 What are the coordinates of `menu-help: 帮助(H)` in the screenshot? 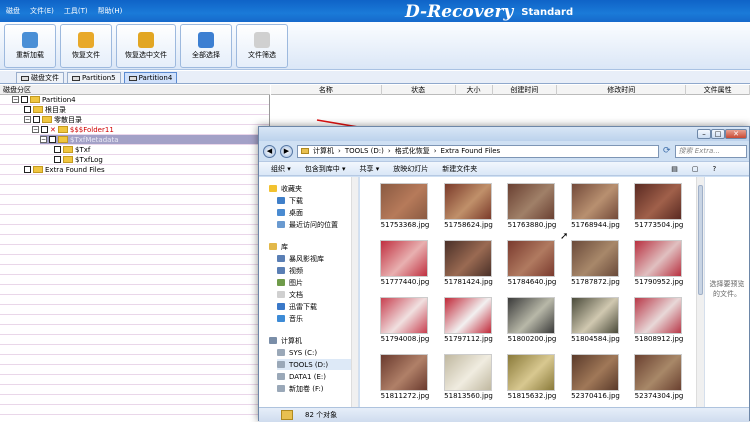 It's located at (110, 11).